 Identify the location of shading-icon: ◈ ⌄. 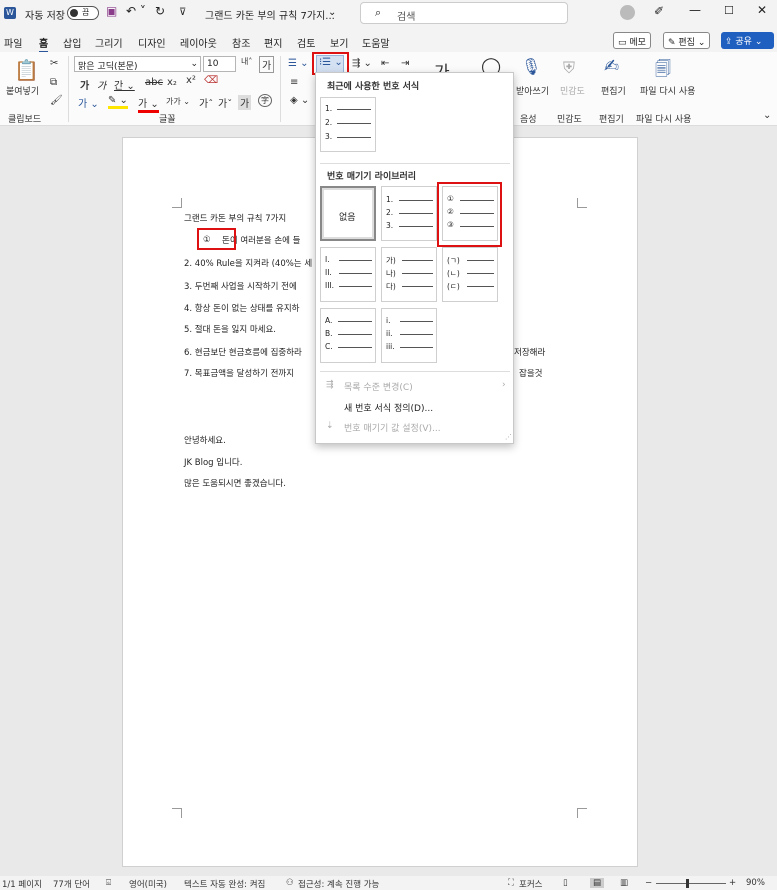
(299, 100).